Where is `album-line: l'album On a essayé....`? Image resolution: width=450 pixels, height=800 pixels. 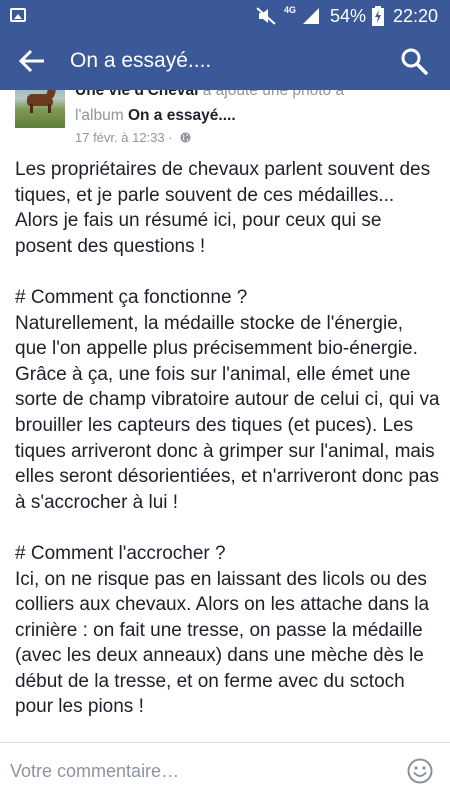 album-line: l'album On a essayé.... is located at coordinates (155, 116).